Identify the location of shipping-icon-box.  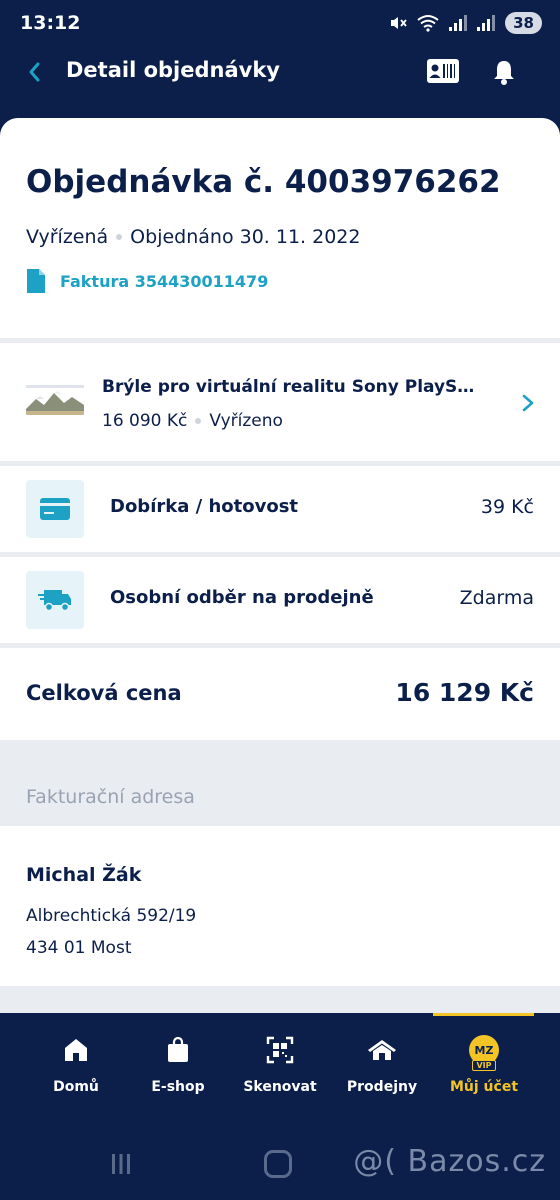
(55, 600).